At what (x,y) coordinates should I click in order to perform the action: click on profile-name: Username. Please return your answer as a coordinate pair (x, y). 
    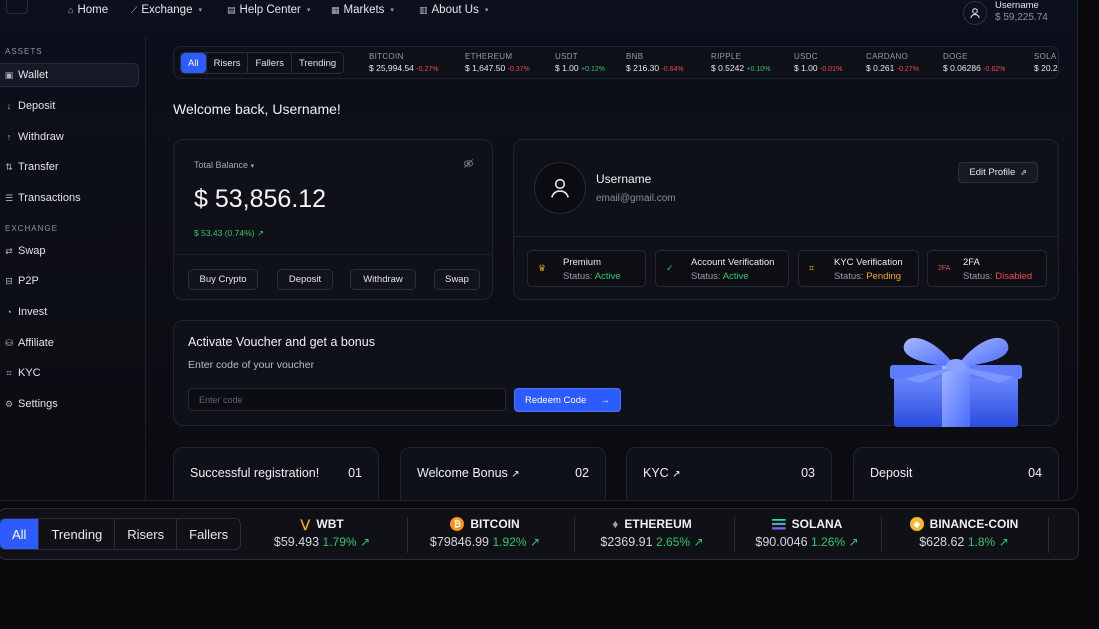
    Looking at the image, I should click on (624, 179).